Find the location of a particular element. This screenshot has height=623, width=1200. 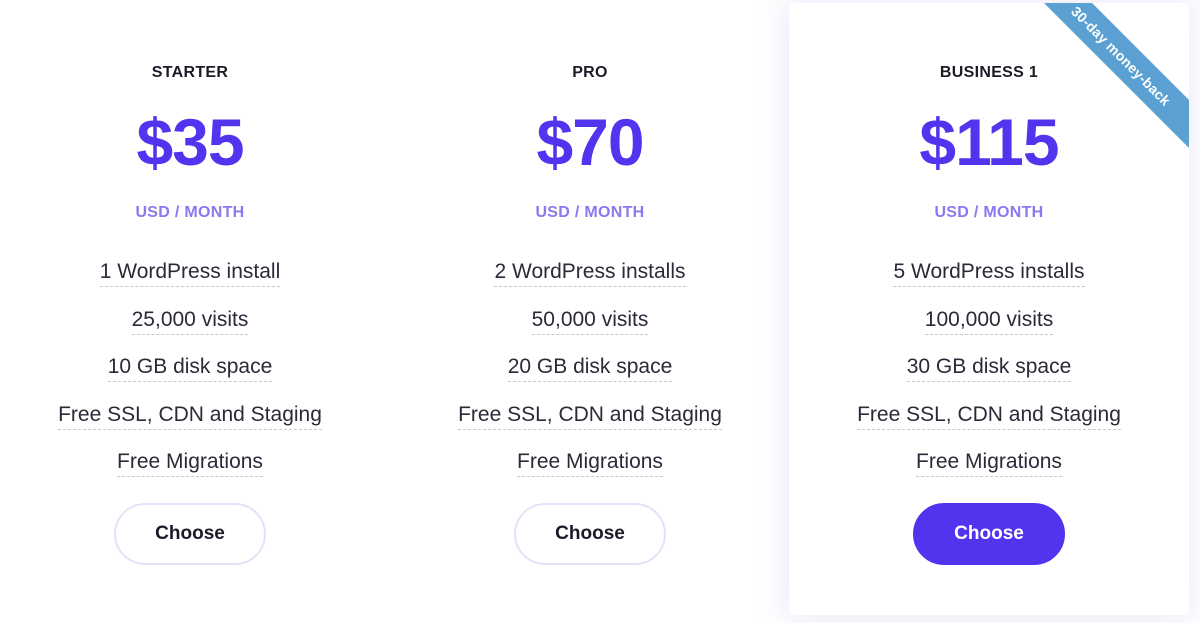

feature-text: 50,000 visits is located at coordinates (590, 321).